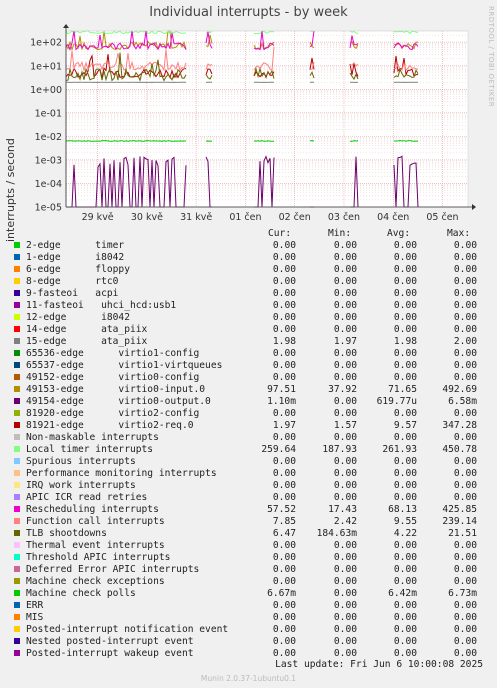  I want to click on y-tick-label: 1e-03, so click(48, 160).